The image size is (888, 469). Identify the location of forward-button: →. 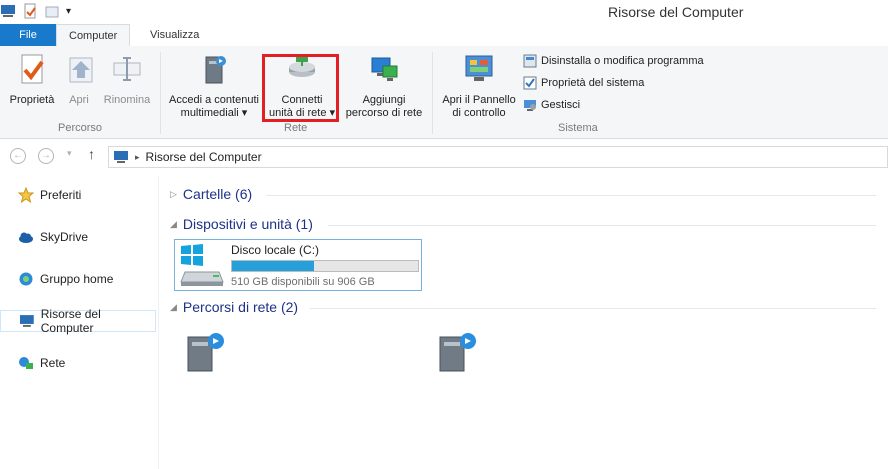
(46, 156).